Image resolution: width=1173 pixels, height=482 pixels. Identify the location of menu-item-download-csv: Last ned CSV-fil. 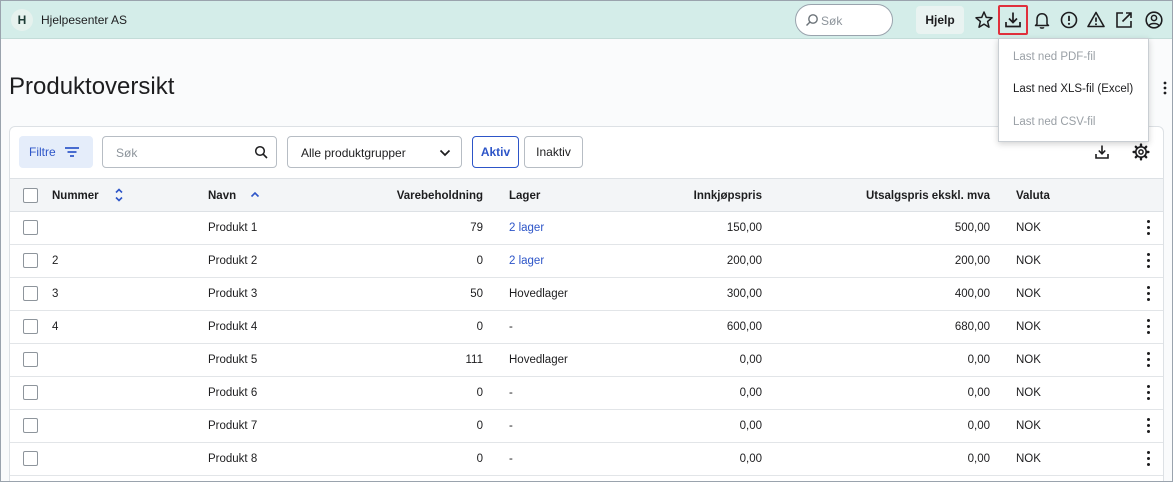
(1054, 122).